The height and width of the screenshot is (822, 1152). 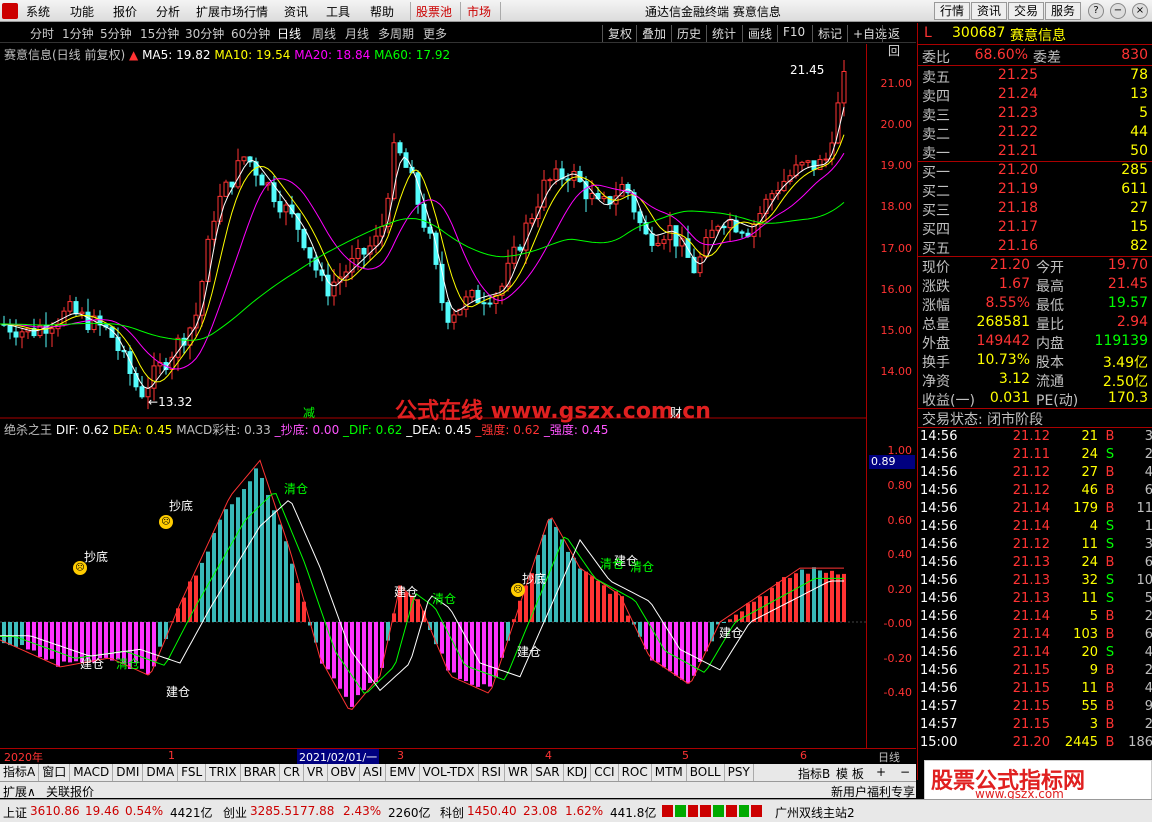 I want to click on stat-label: 内盘, so click(x=1050, y=344).